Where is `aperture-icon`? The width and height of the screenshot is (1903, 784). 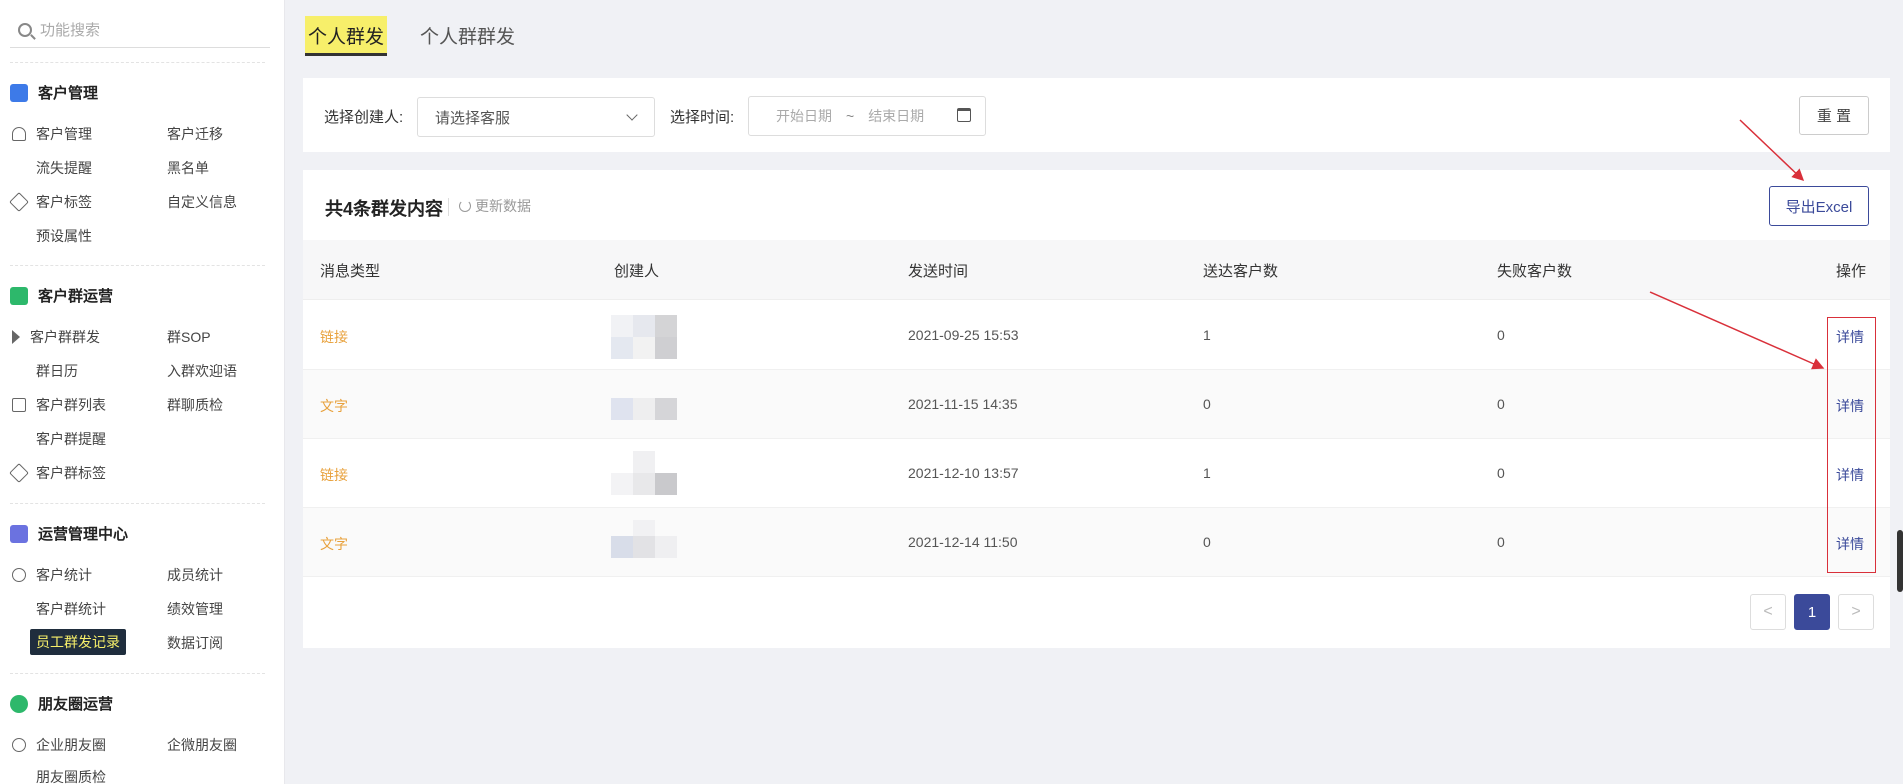 aperture-icon is located at coordinates (19, 703).